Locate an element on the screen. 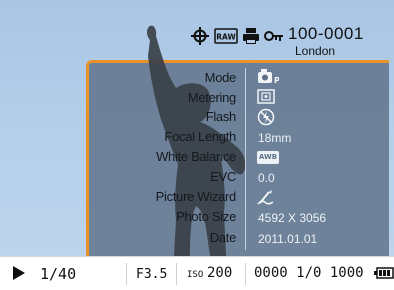  location-label: London is located at coordinates (315, 51).